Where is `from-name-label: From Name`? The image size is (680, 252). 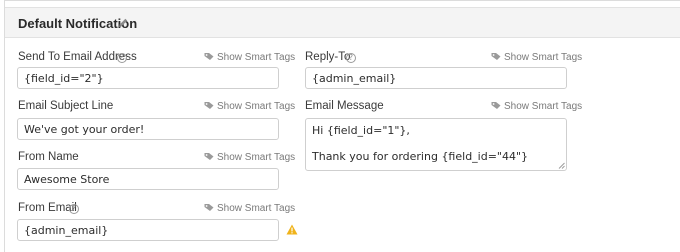
from-name-label: From Name is located at coordinates (48, 157).